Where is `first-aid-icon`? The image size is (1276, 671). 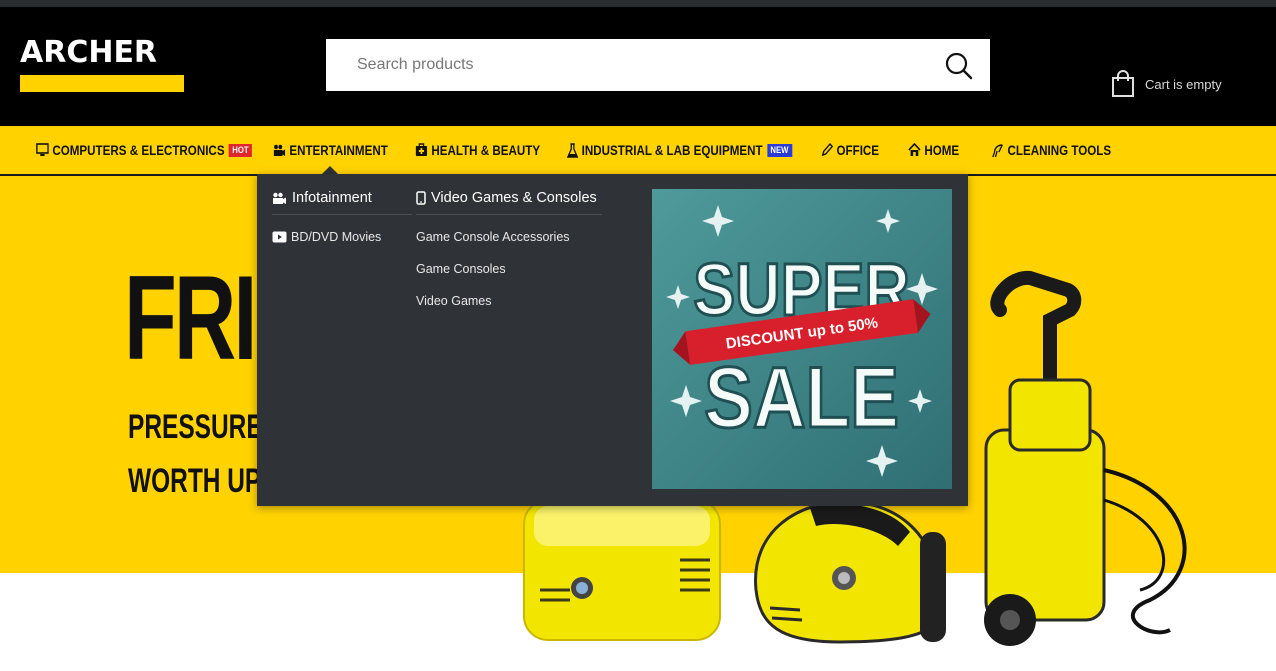
first-aid-icon is located at coordinates (421, 149).